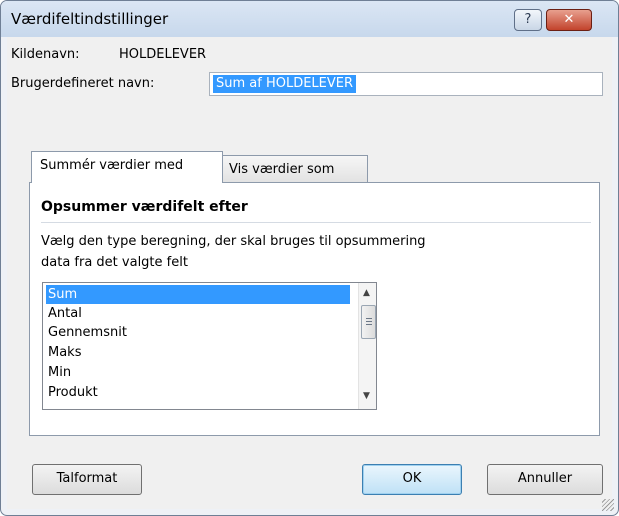 The image size is (619, 516). What do you see at coordinates (90, 19) in the screenshot?
I see `window-title: Værdifeltindstillinger` at bounding box center [90, 19].